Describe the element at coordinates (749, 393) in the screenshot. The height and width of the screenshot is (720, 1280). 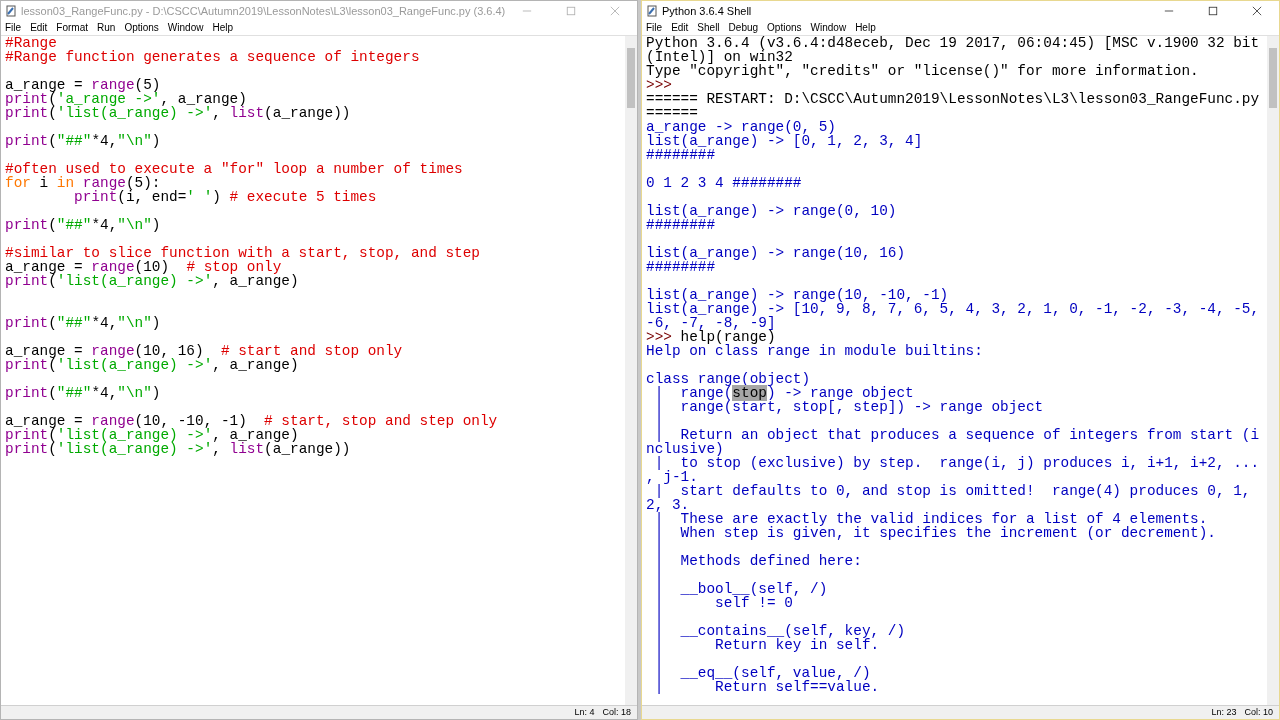
I see `code-text: stop` at that location.